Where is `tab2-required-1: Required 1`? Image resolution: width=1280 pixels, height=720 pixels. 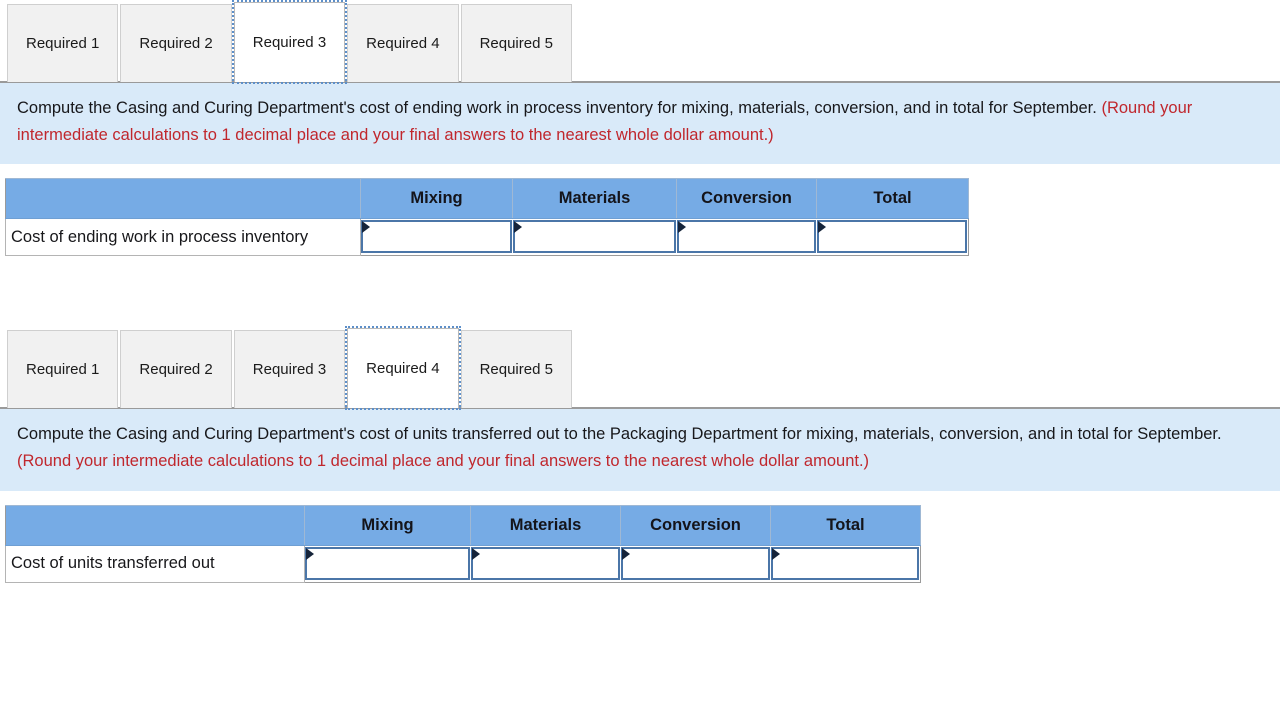 tab2-required-1: Required 1 is located at coordinates (63, 369).